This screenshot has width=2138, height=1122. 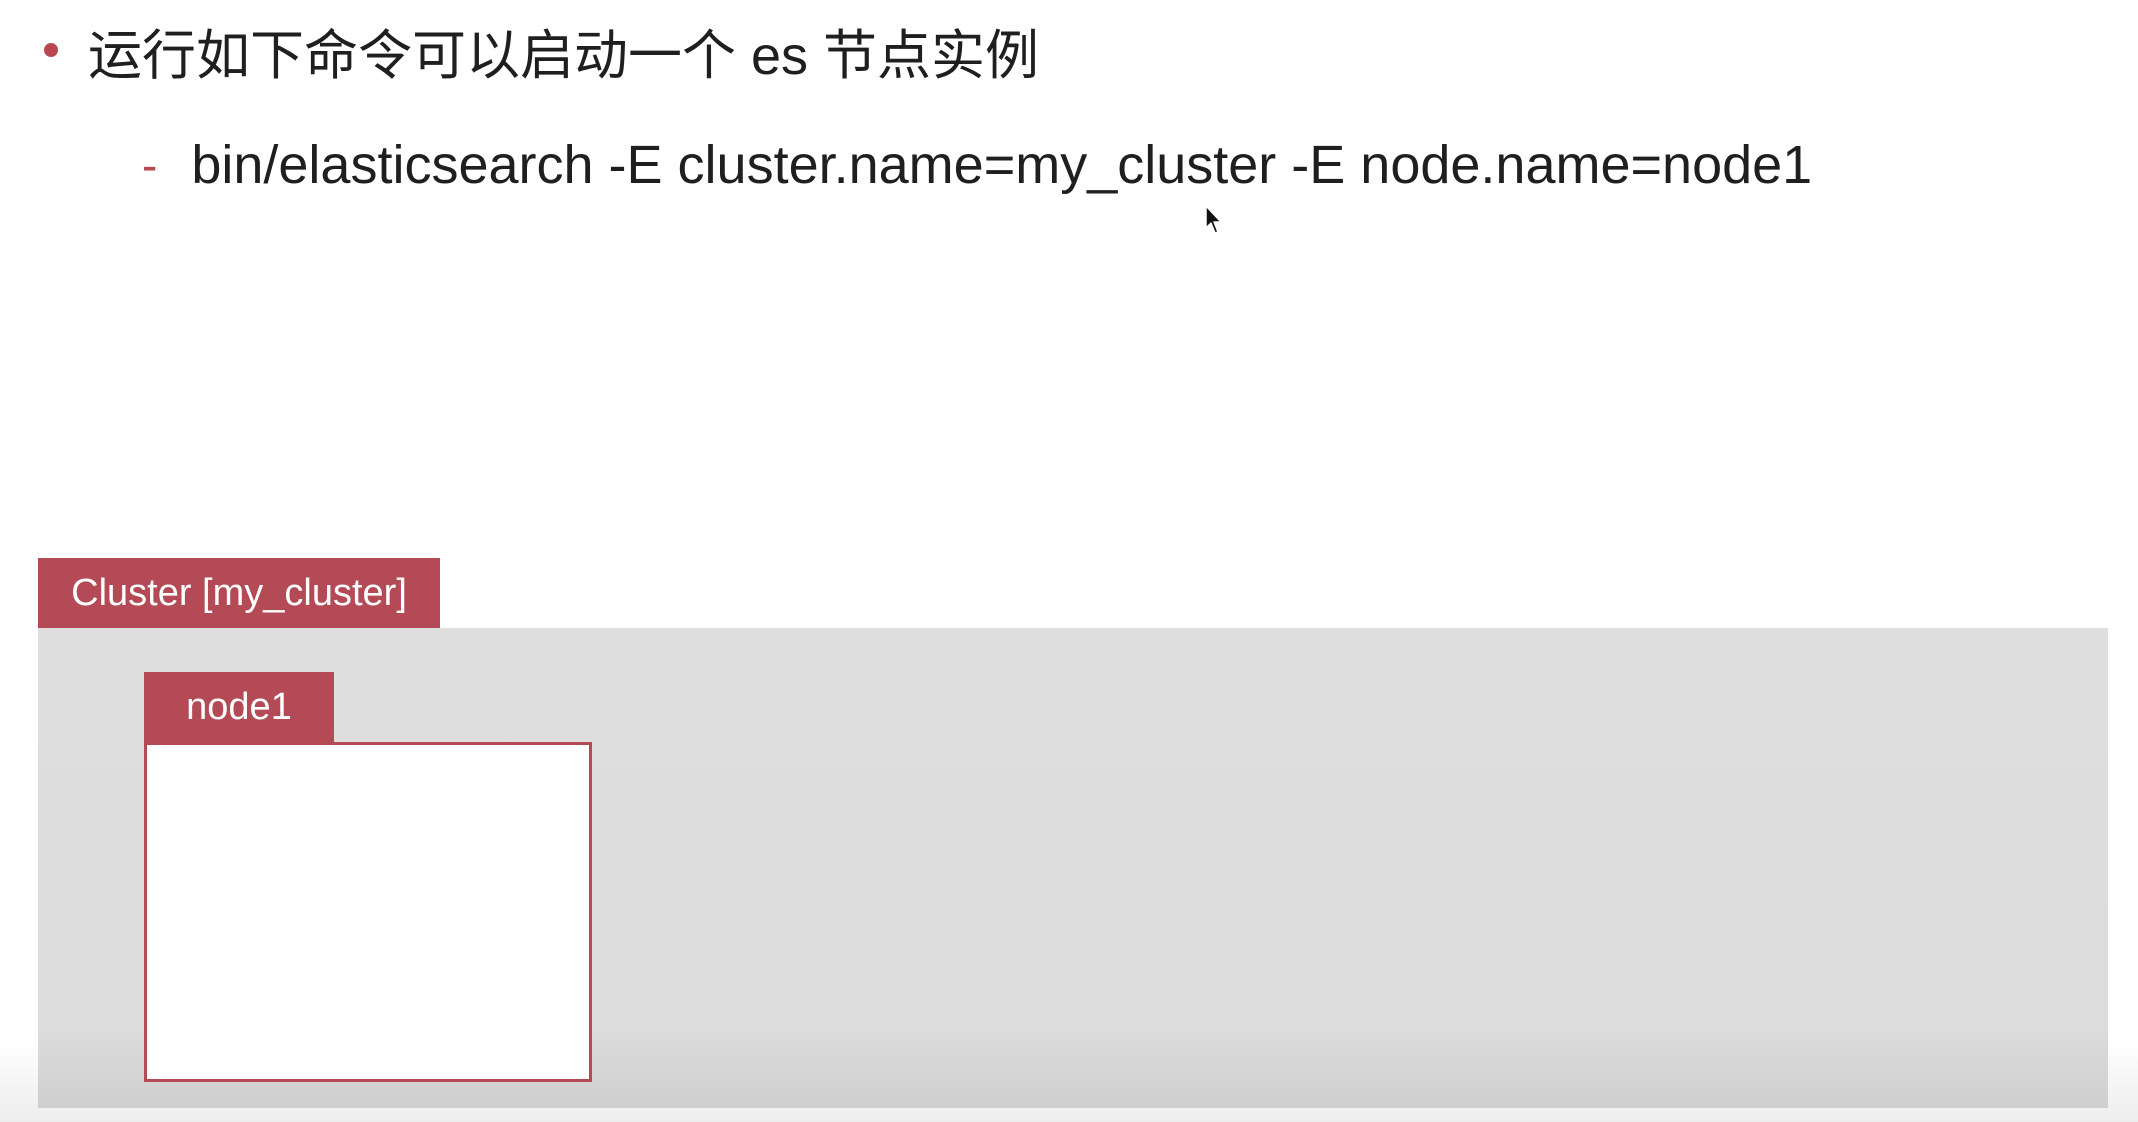 I want to click on mouse-pointer-icon, so click(x=1213, y=219).